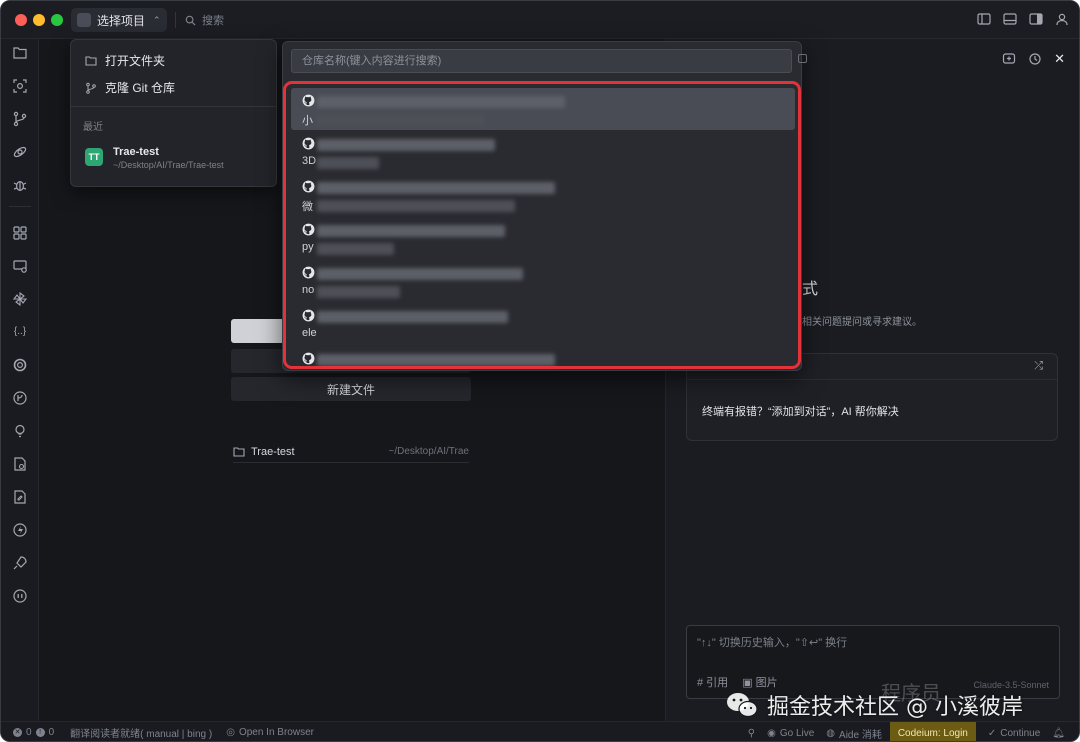 This screenshot has height=742, width=1080. I want to click on codeium-login: Codeium: Login, so click(932, 731).